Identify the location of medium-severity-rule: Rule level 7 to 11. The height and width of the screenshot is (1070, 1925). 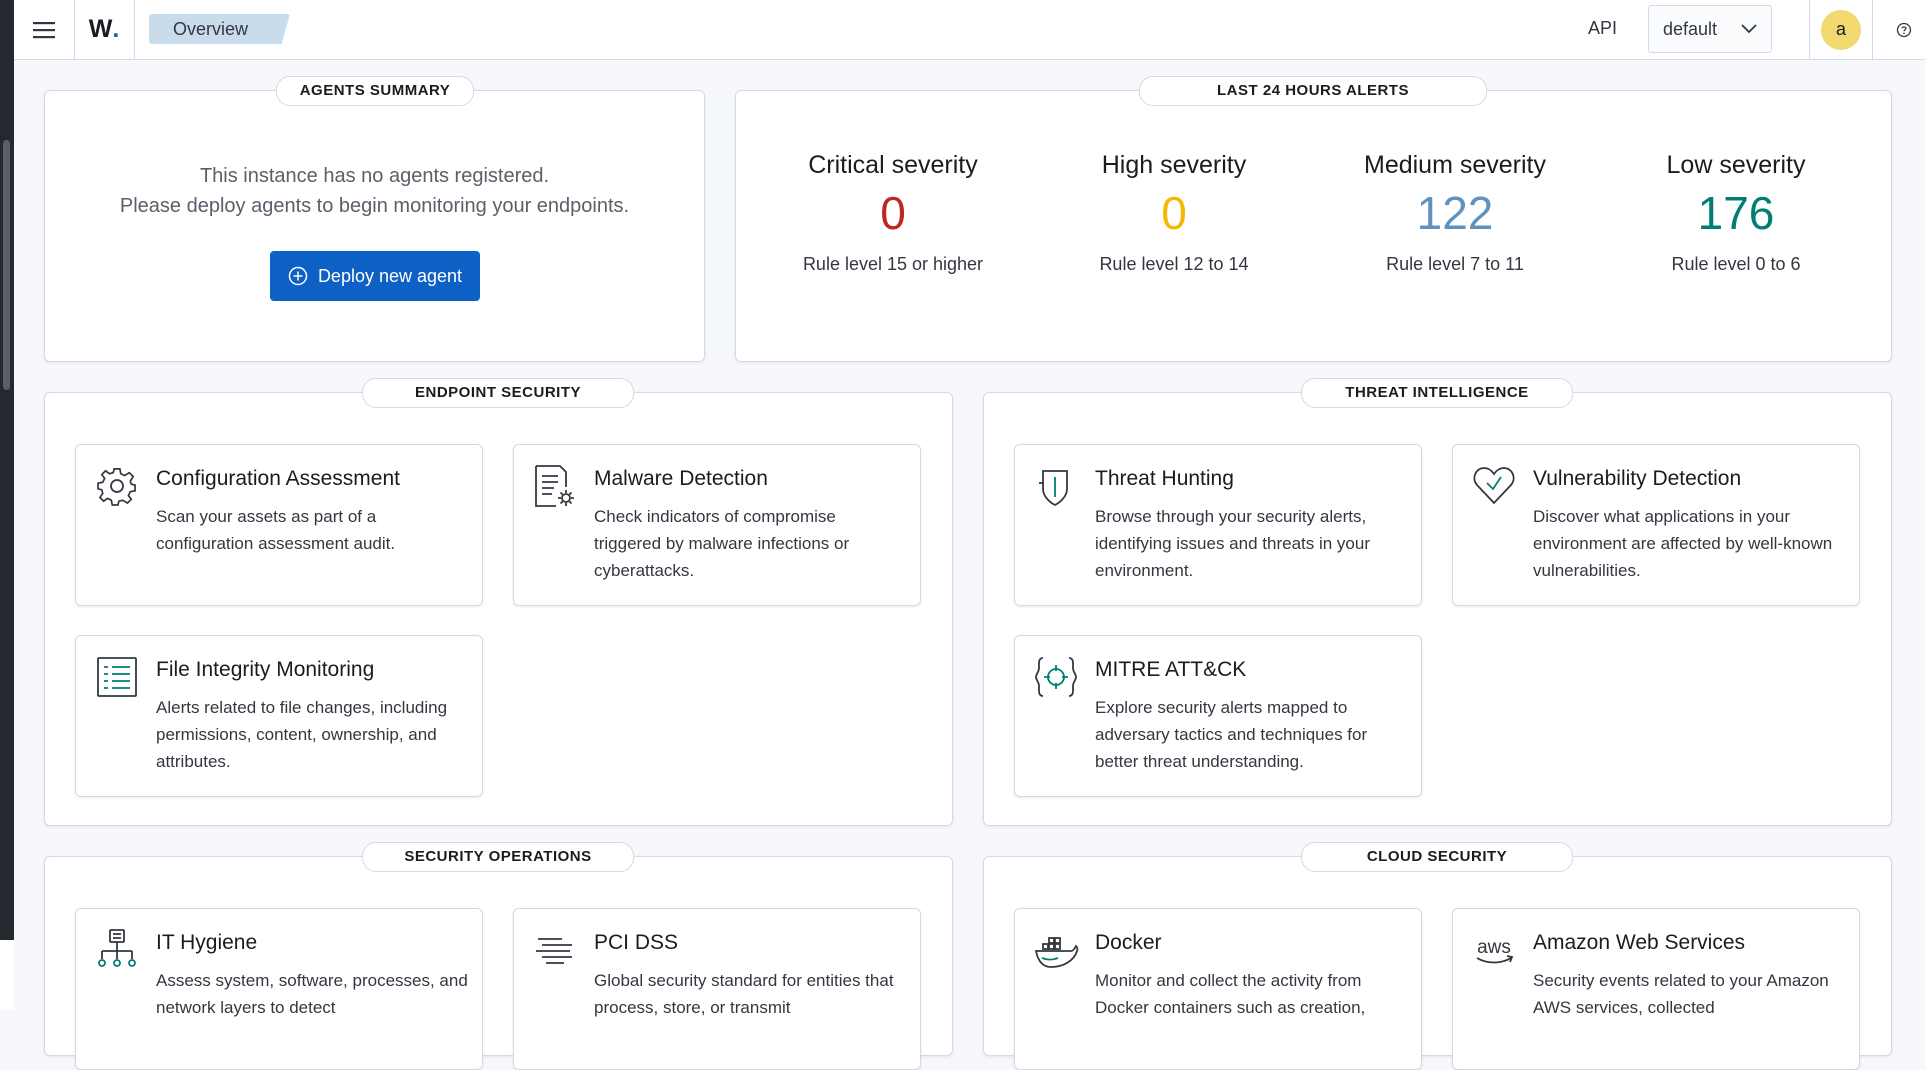
(1455, 264).